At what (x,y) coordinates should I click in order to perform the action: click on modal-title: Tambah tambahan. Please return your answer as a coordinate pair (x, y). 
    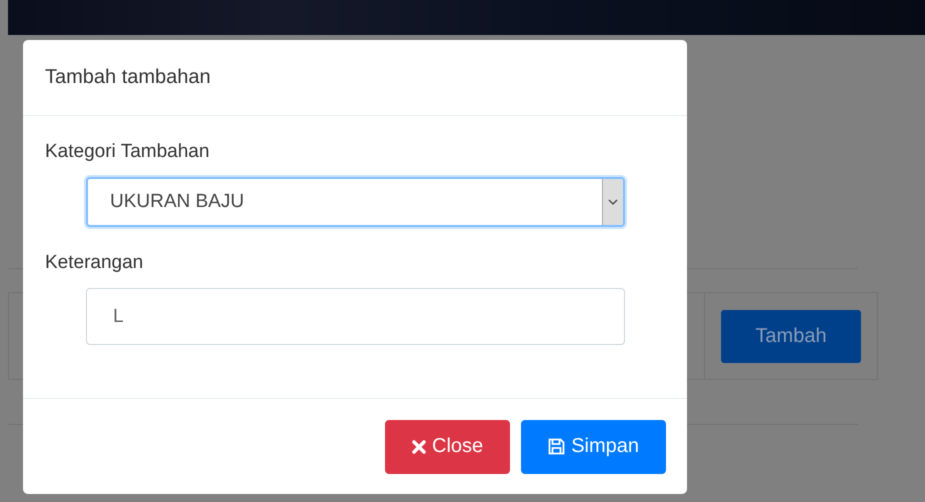
    Looking at the image, I should click on (128, 77).